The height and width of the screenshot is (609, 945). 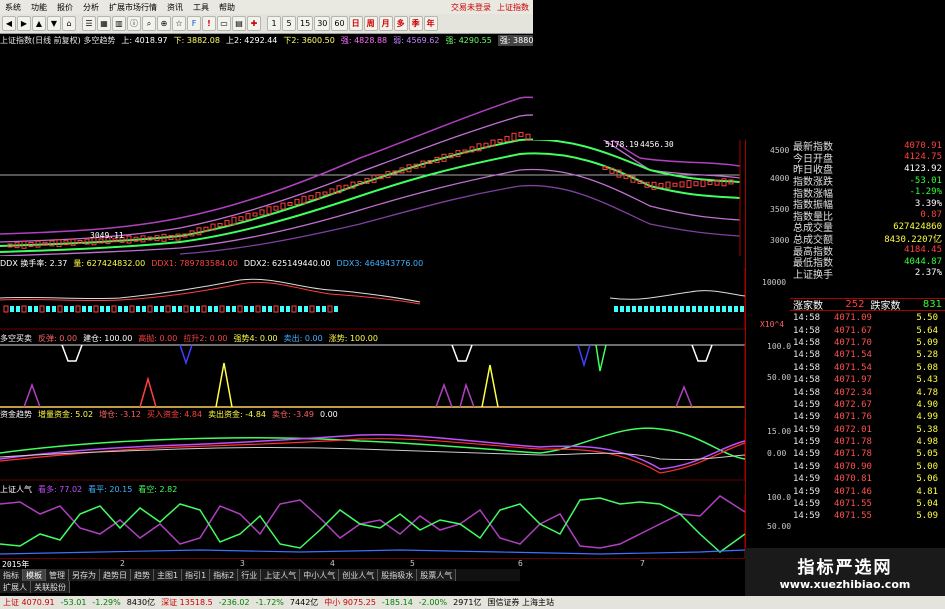 What do you see at coordinates (807, 380) in the screenshot?
I see `tick-time: 14:58` at bounding box center [807, 380].